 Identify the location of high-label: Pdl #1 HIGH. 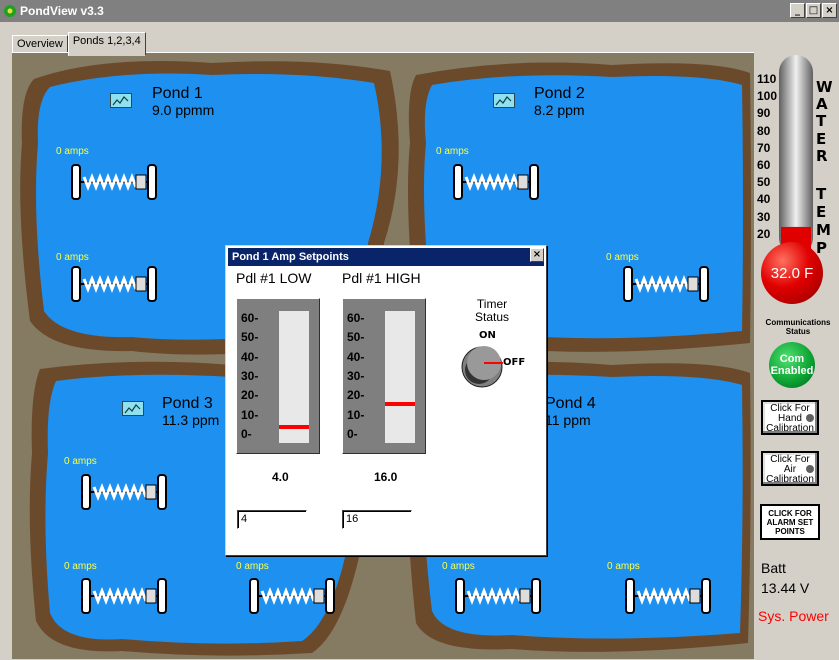
(381, 278).